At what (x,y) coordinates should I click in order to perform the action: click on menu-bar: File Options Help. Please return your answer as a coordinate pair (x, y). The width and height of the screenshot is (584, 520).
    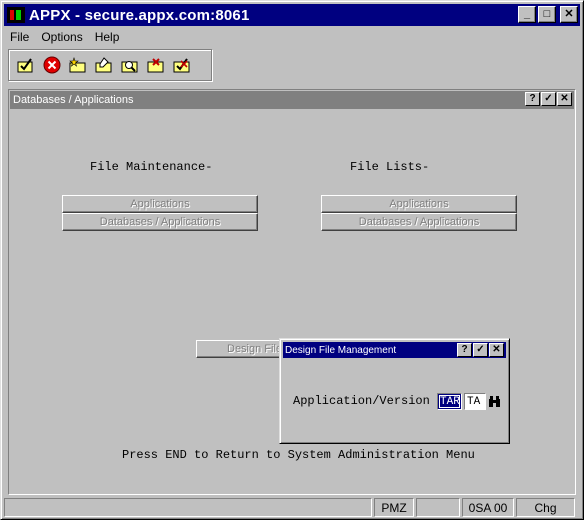
    Looking at the image, I should click on (292, 37).